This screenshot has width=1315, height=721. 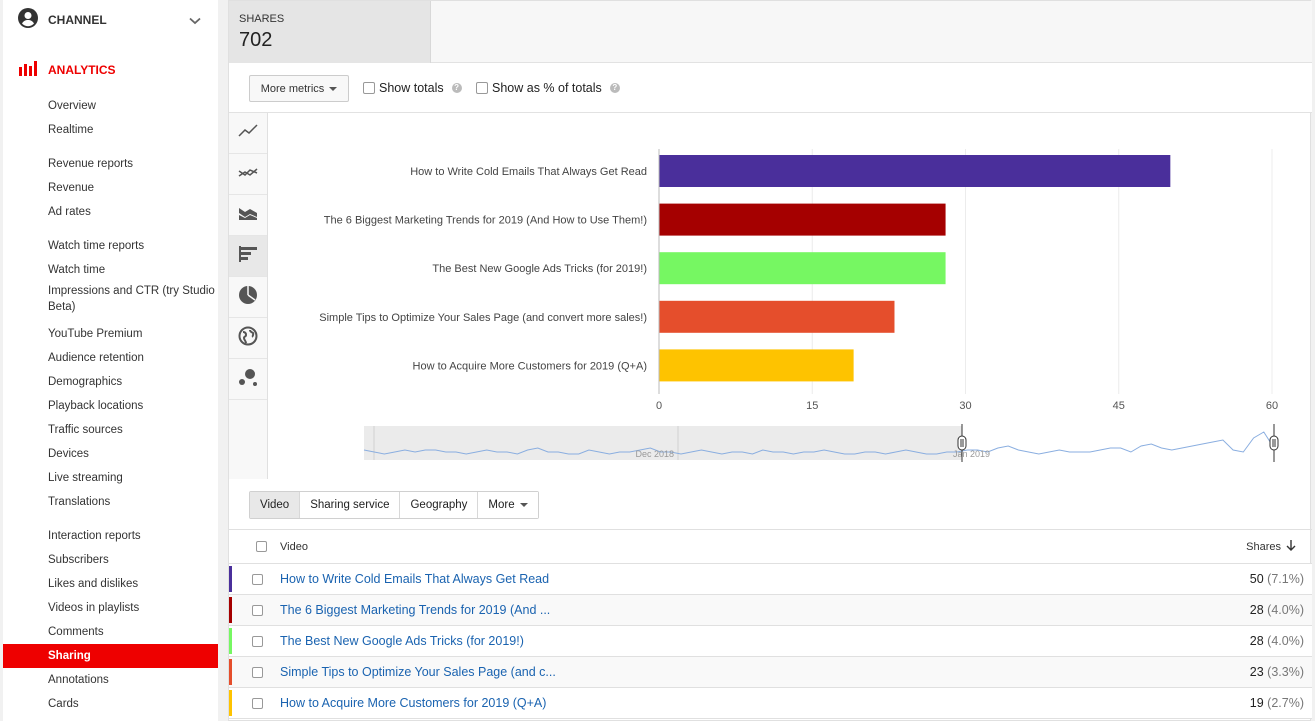 What do you see at coordinates (77, 20) in the screenshot?
I see `channel-label: CHANNEL` at bounding box center [77, 20].